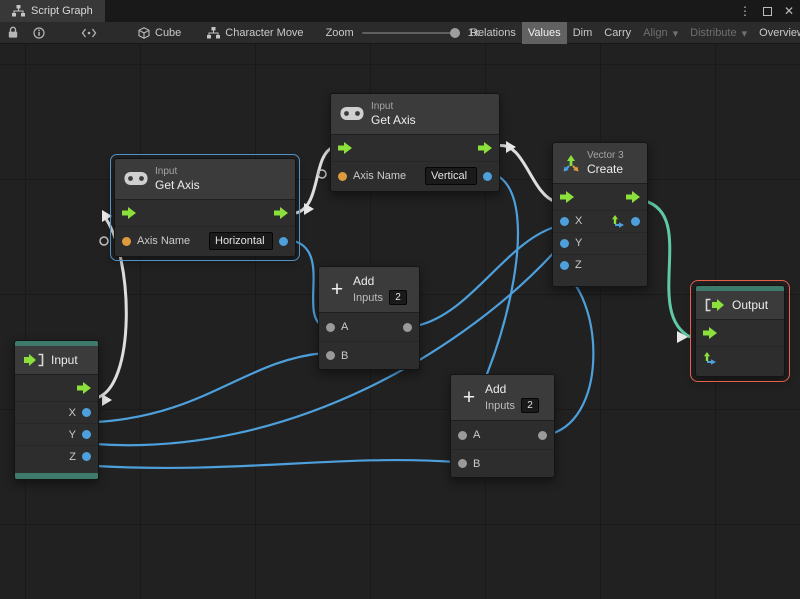  Describe the element at coordinates (166, 171) in the screenshot. I see `node-category: Input` at that location.